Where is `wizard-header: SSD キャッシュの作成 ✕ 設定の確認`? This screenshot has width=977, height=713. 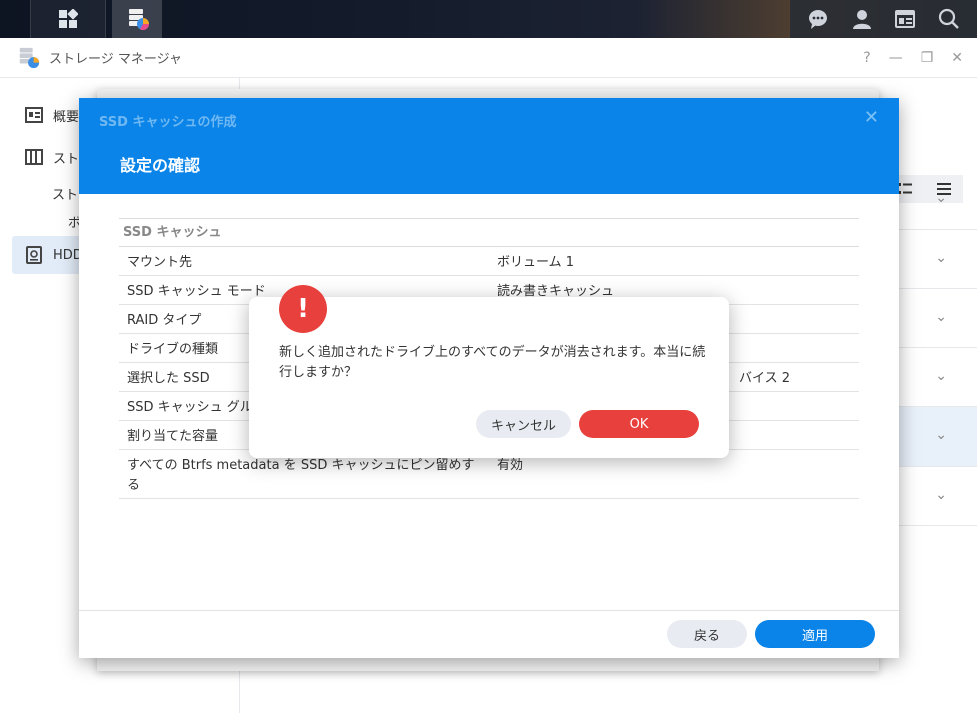 wizard-header: SSD キャッシュの作成 ✕ 設定の確認 is located at coordinates (489, 146).